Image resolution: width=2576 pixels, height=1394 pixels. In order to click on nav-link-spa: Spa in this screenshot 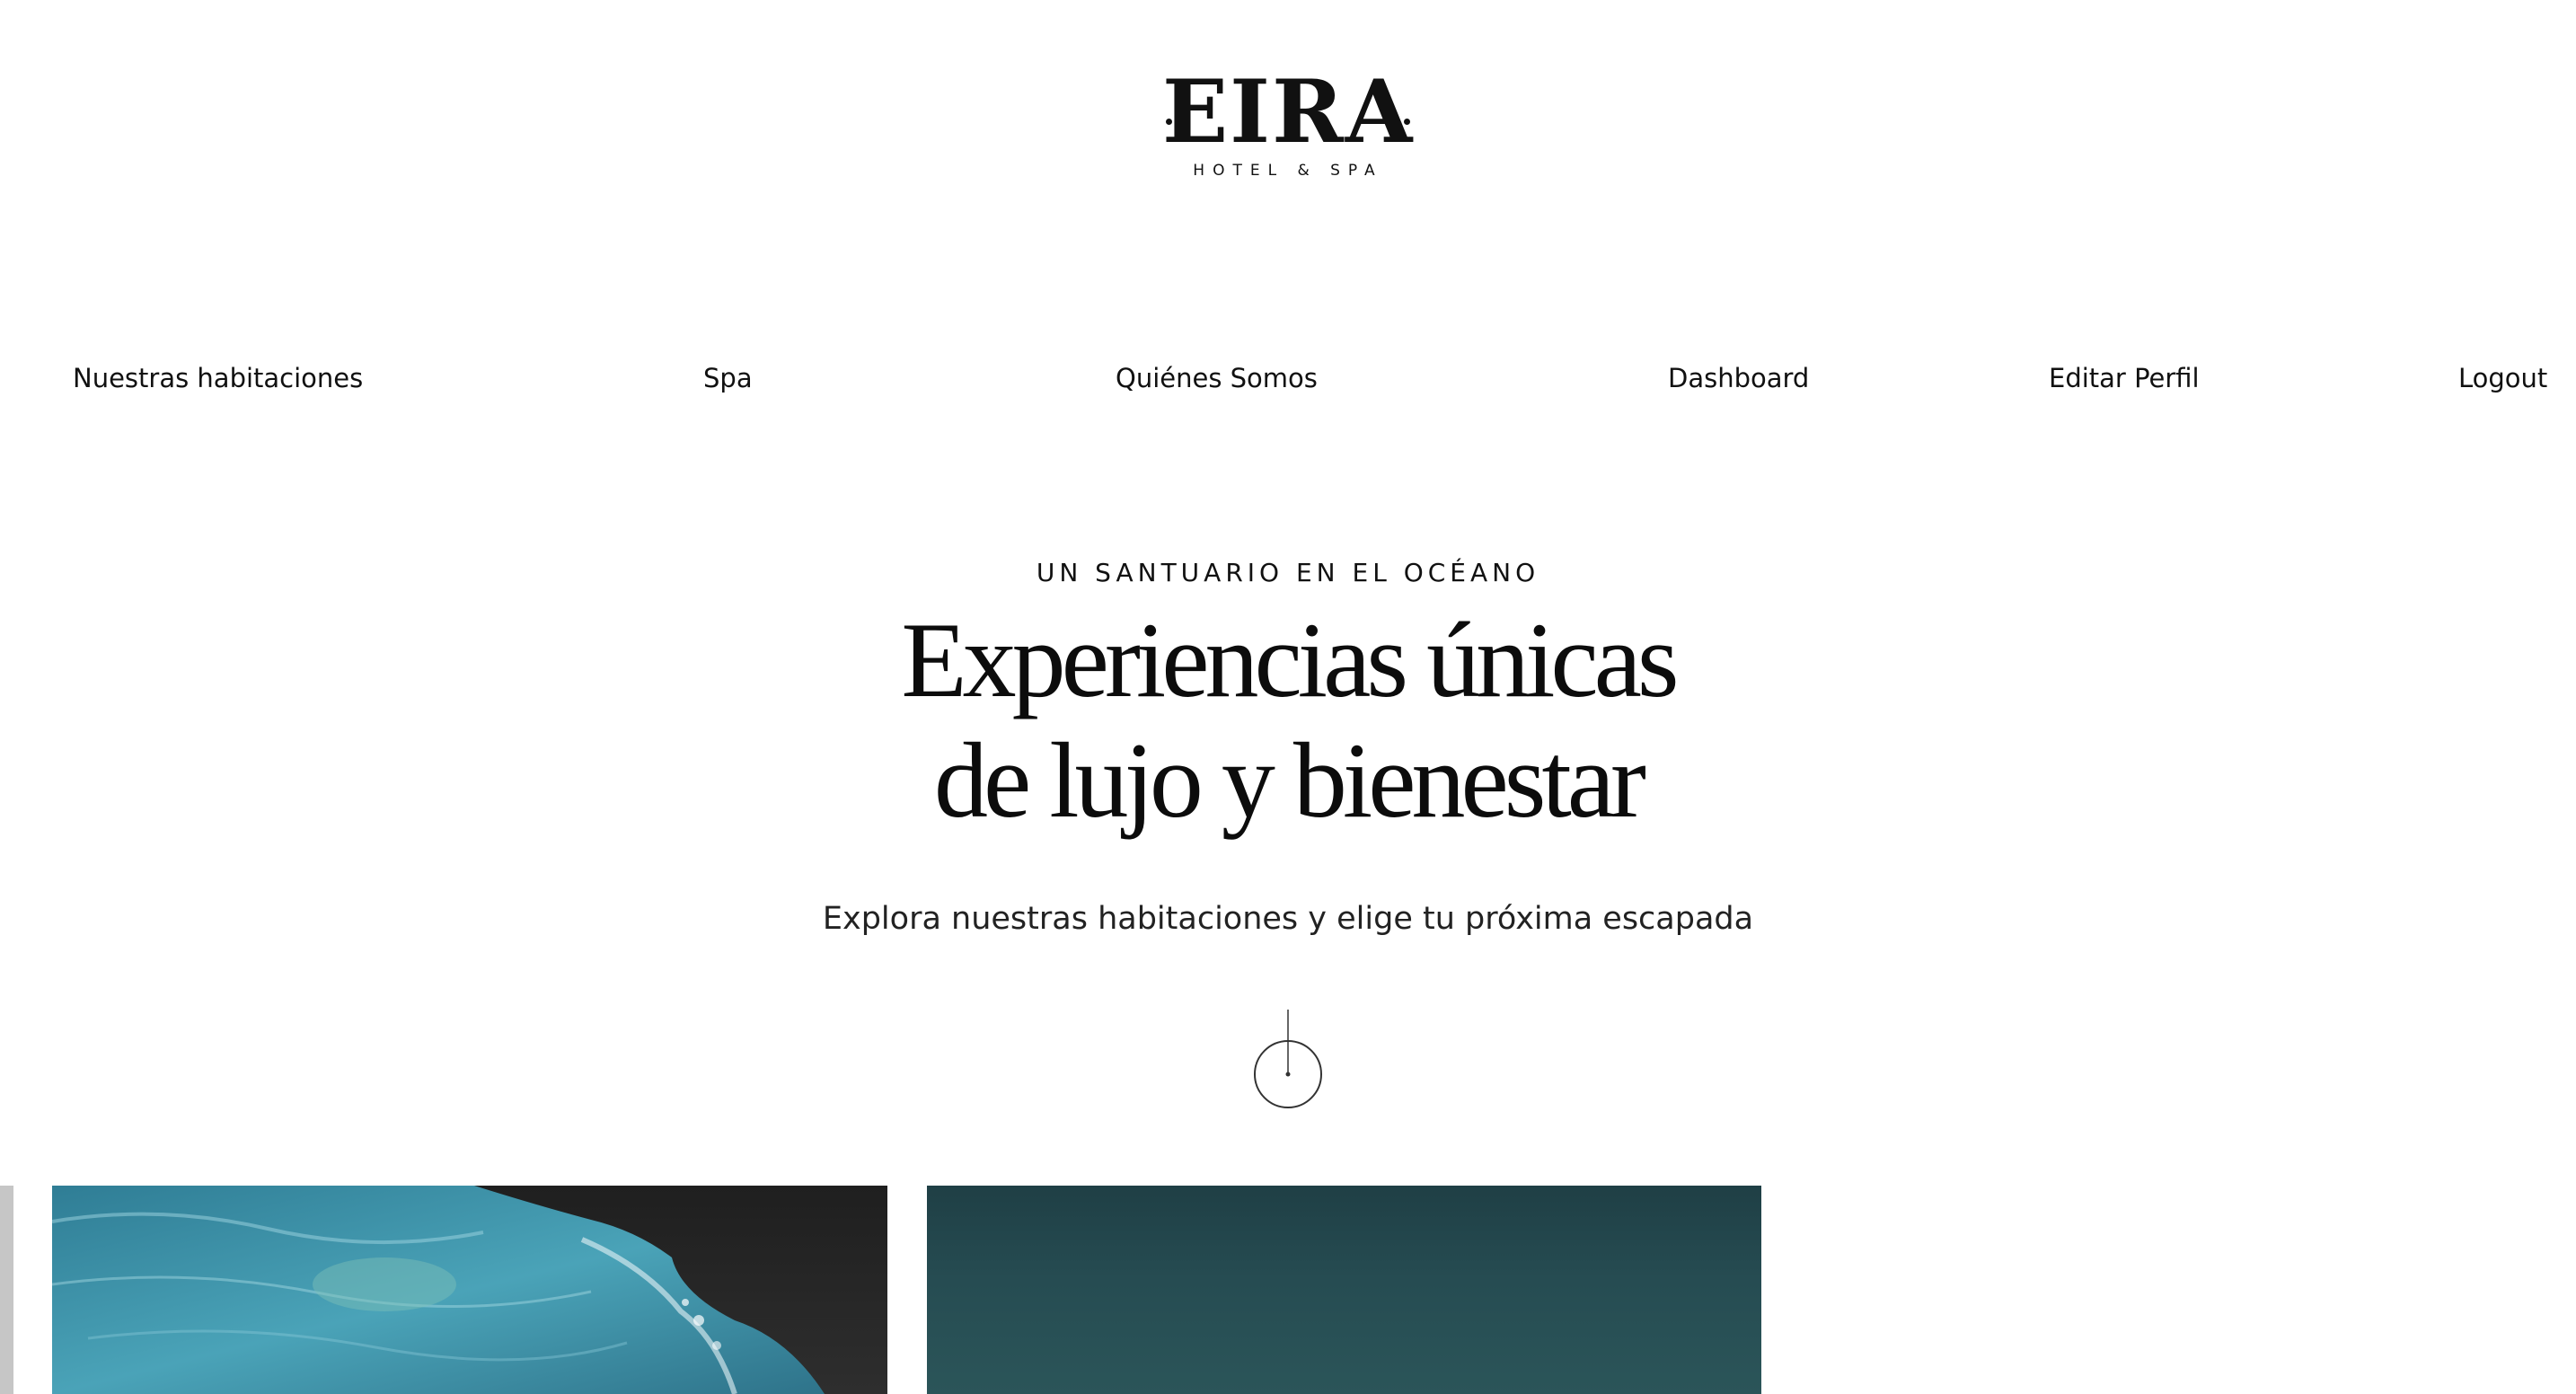, I will do `click(728, 378)`.